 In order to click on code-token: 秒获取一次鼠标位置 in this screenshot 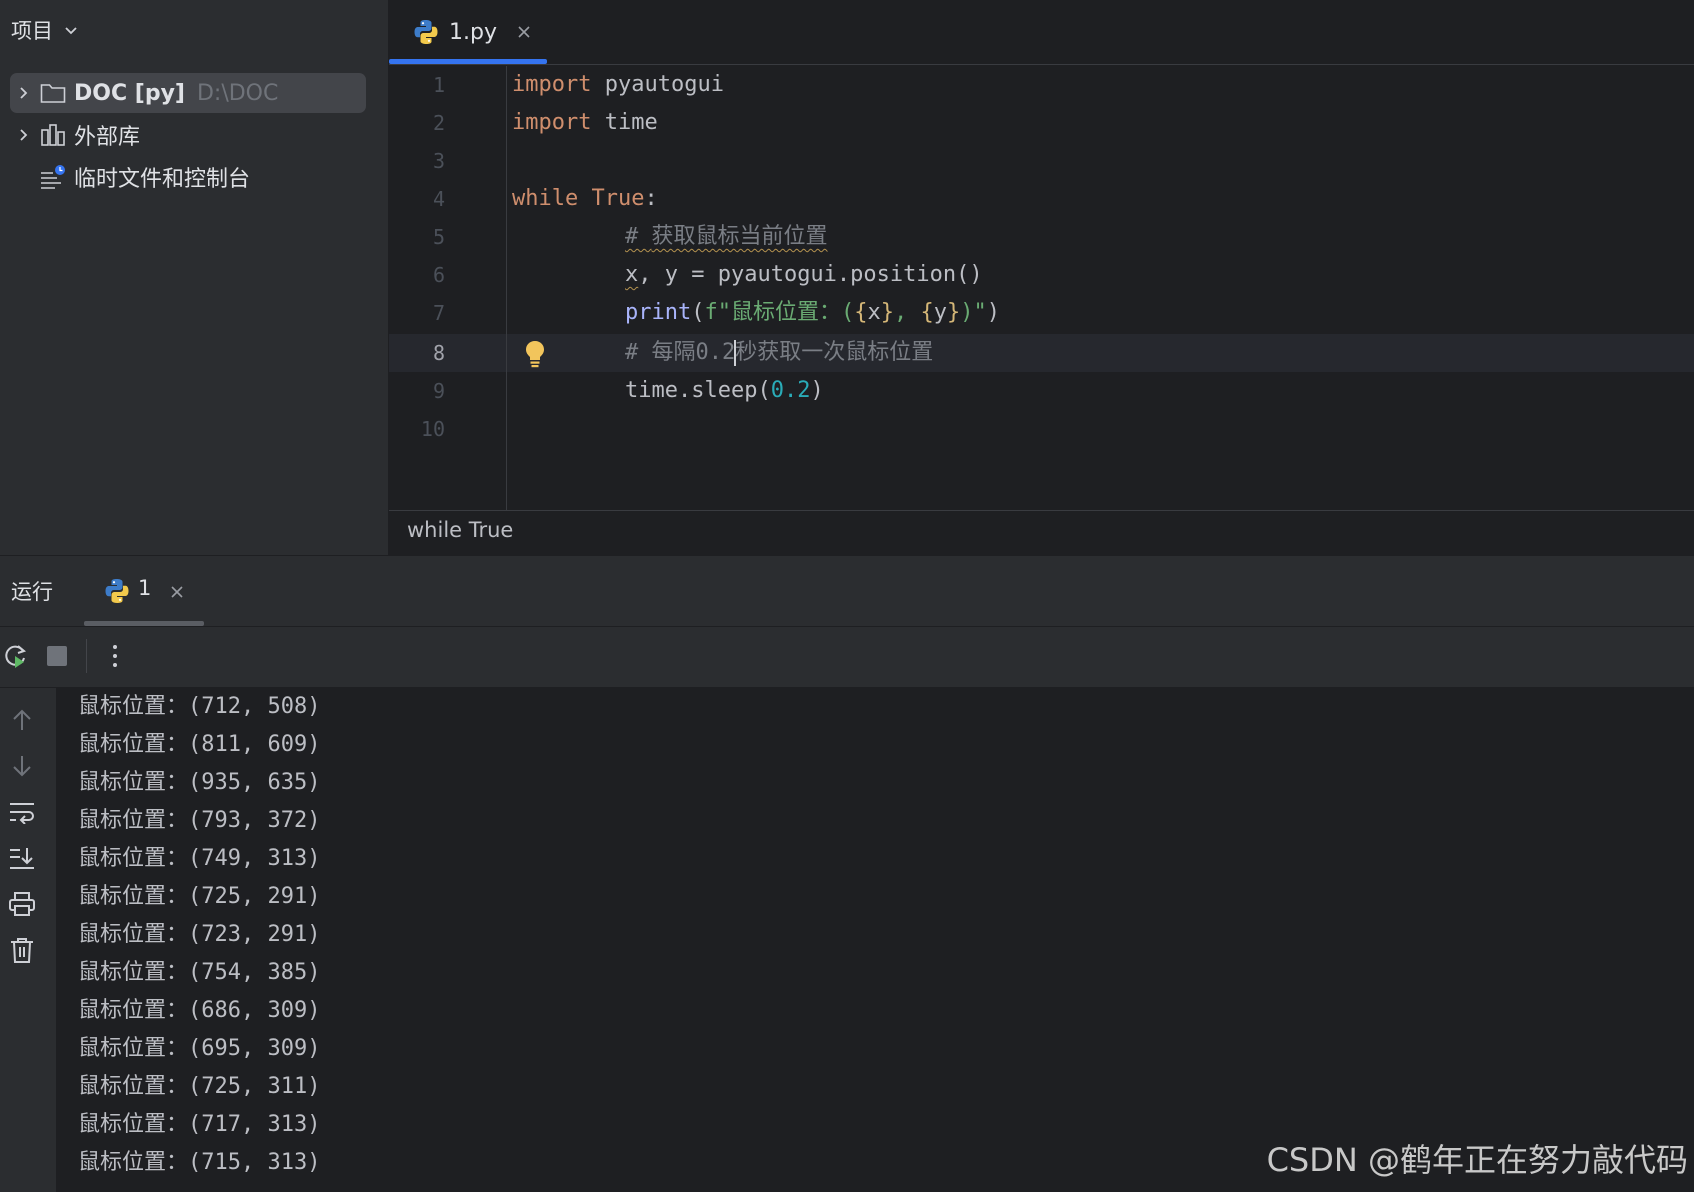, I will do `click(834, 352)`.